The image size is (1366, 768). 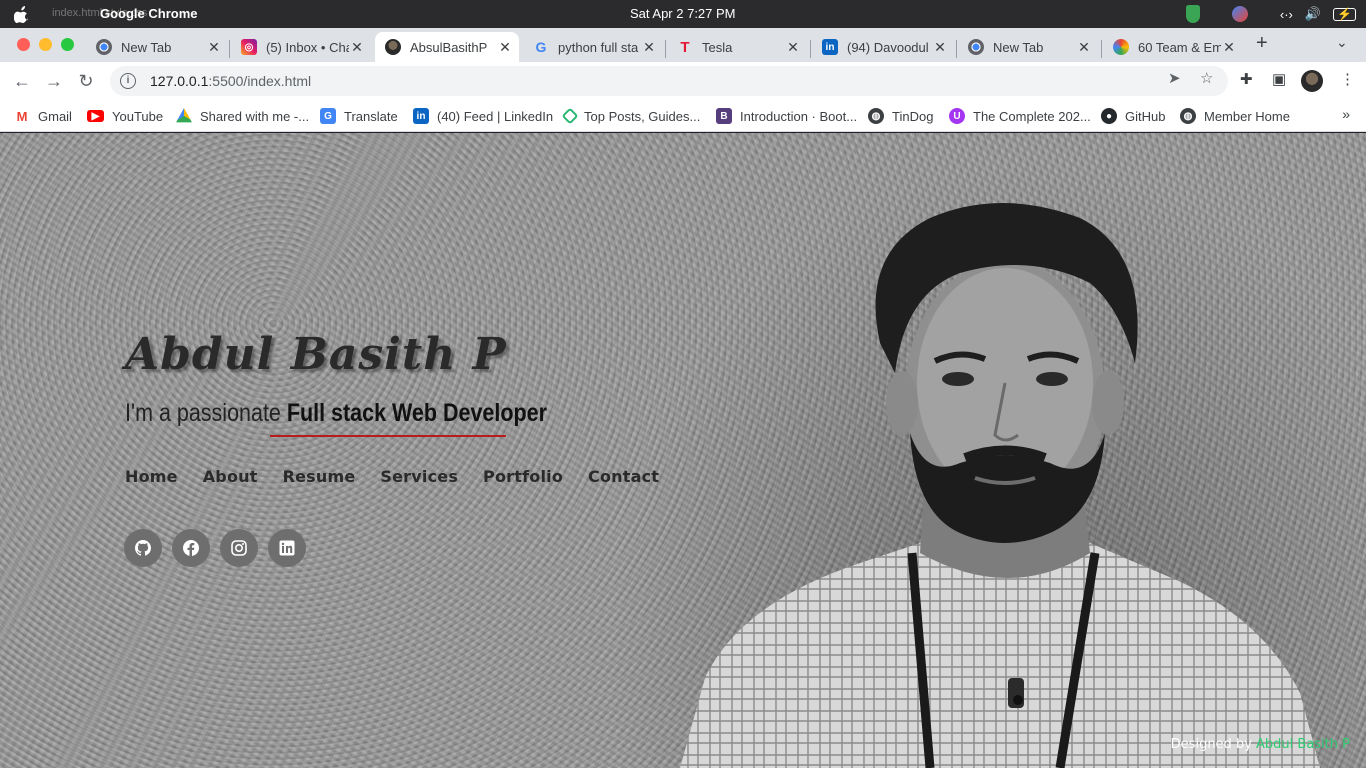 What do you see at coordinates (957, 116) in the screenshot?
I see `udemy-icon: U` at bounding box center [957, 116].